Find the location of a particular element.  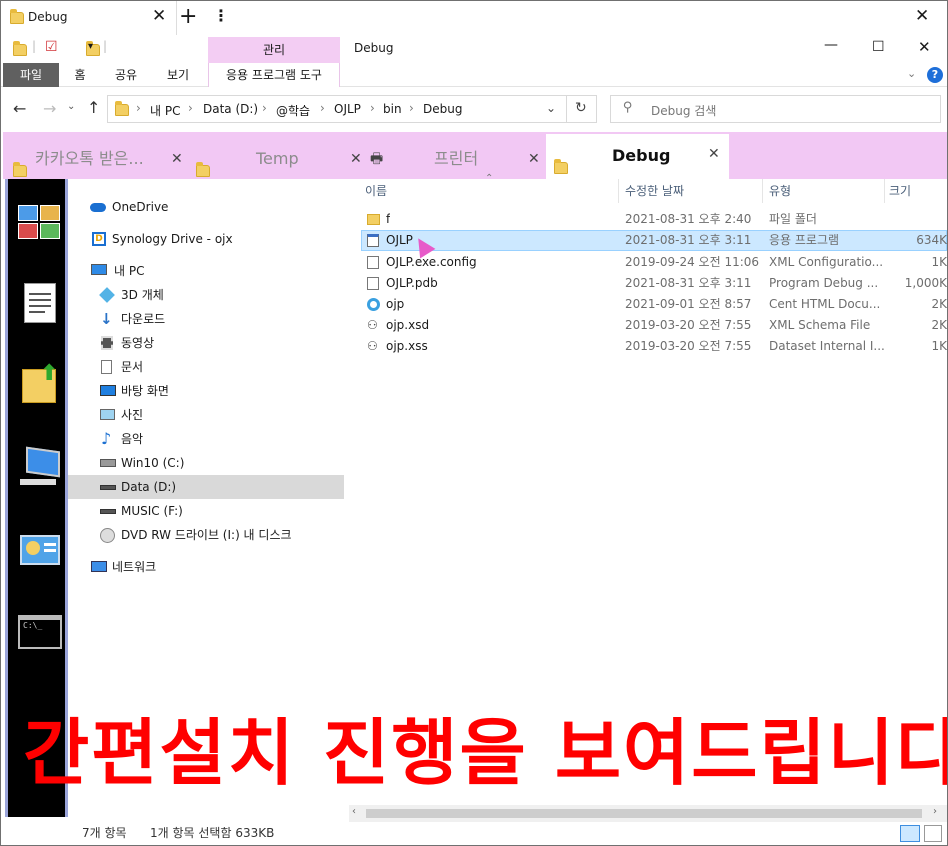

column-header-type: 유형 is located at coordinates (824, 191).